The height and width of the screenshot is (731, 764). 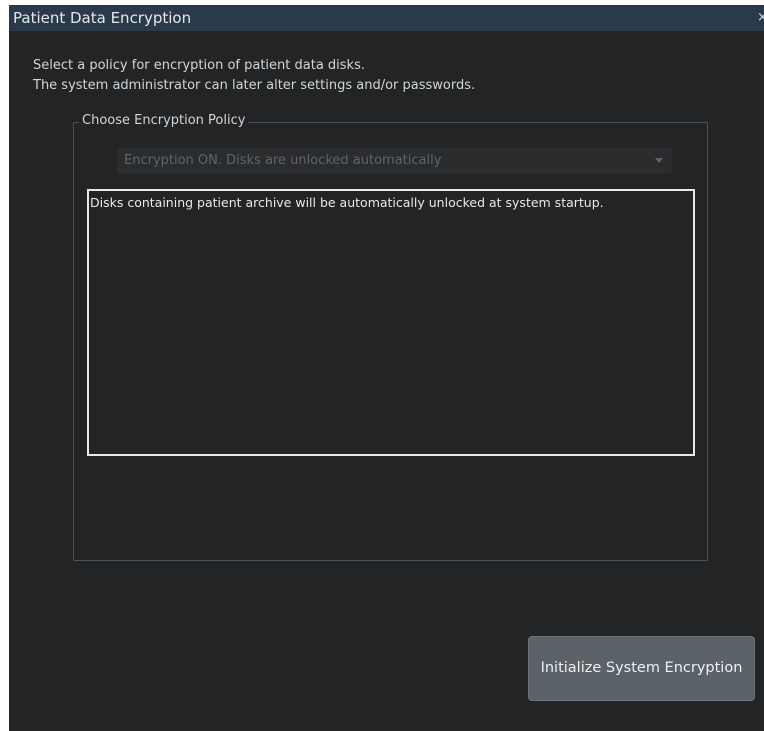 I want to click on title-bar: Patient Data Encryption ×, so click(x=386, y=18).